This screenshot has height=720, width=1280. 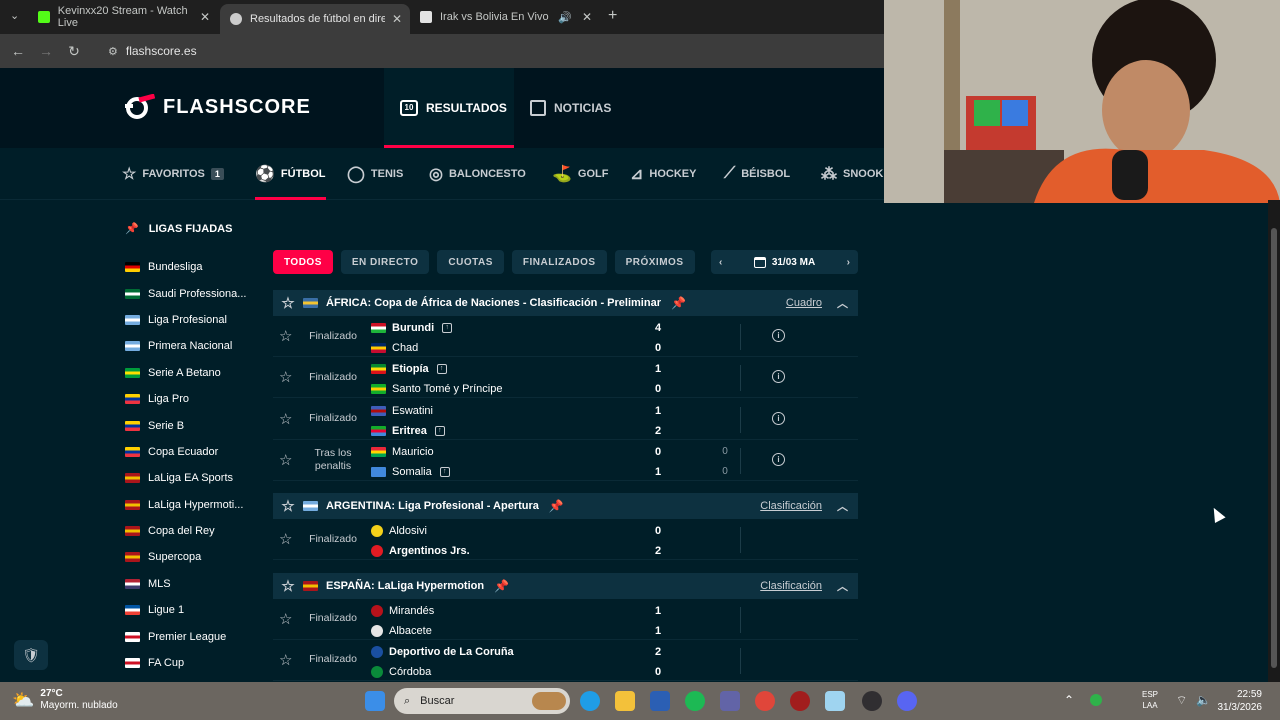 What do you see at coordinates (185, 425) in the screenshot?
I see `pinned-league-item: Serie B` at bounding box center [185, 425].